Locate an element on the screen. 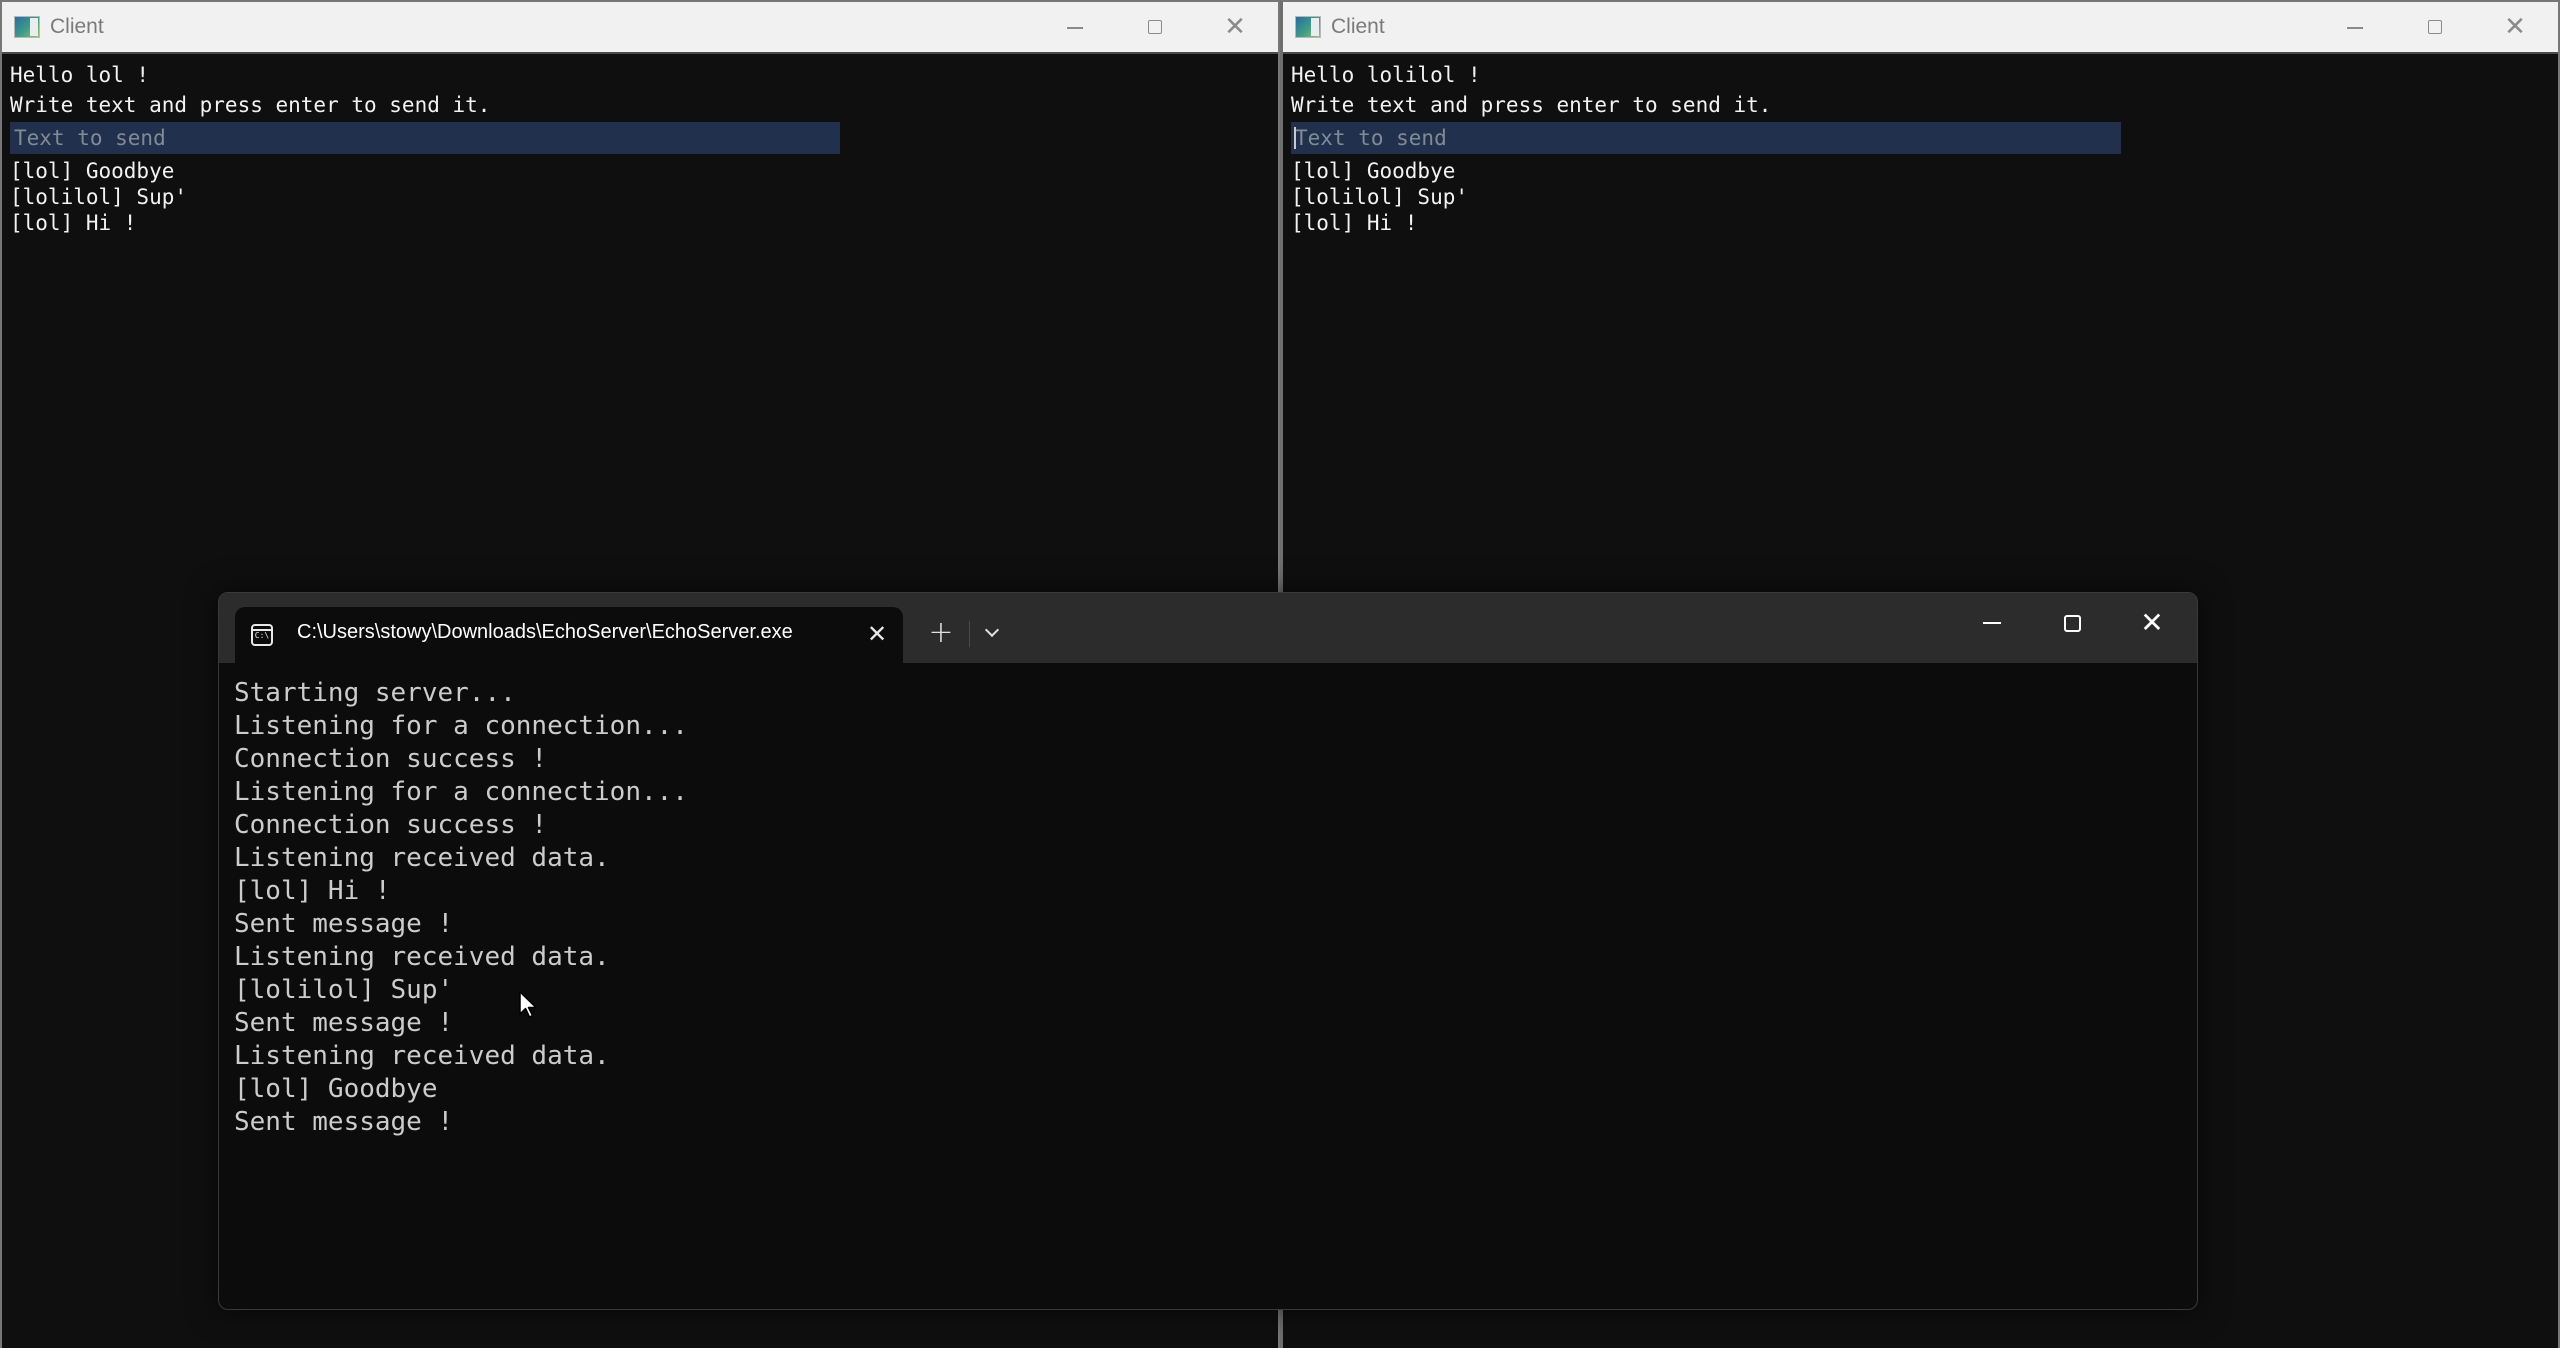 This screenshot has height=1348, width=2560. output-line: [lol] Goodbye is located at coordinates (336, 1089).